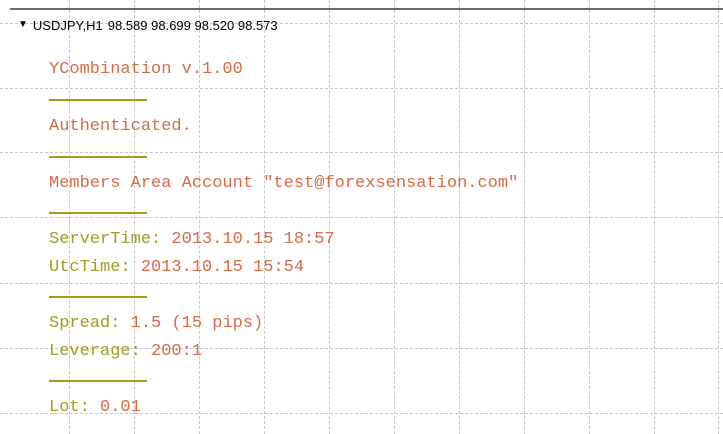  Describe the element at coordinates (253, 239) in the screenshot. I see `server-time-value: 2013.10.15 18:57` at that location.